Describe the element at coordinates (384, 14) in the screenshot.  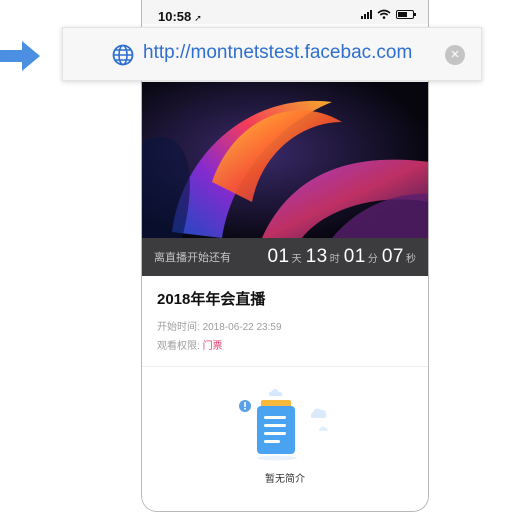
I see `wifi-icon` at that location.